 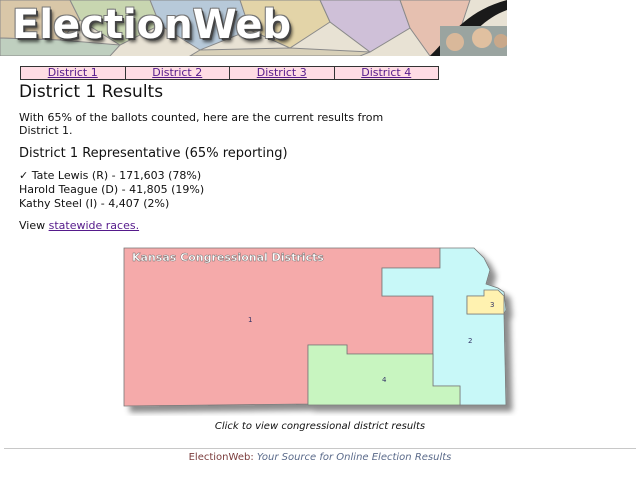 I want to click on tab-district-2-link: District 2, so click(x=177, y=72).